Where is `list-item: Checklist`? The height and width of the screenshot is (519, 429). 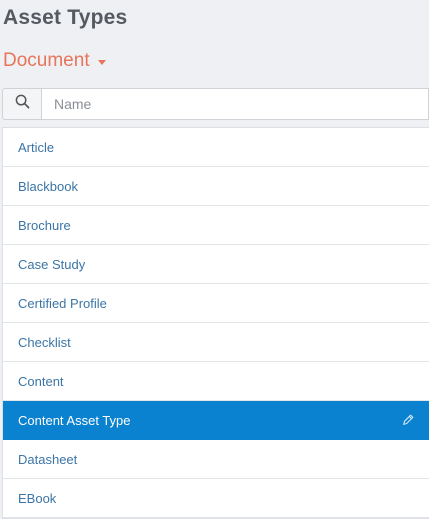 list-item: Checklist is located at coordinates (216, 342).